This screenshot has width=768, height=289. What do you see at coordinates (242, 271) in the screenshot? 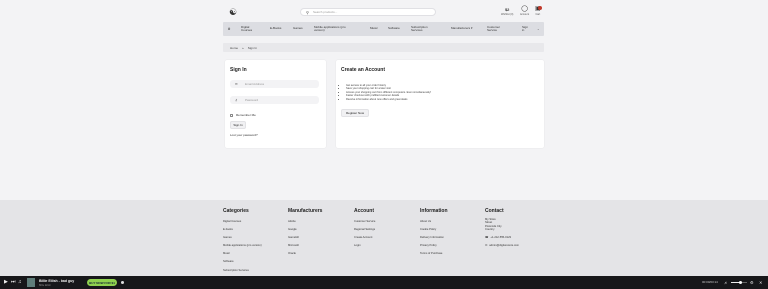
I see `footer-link: Subscription Services` at bounding box center [242, 271].